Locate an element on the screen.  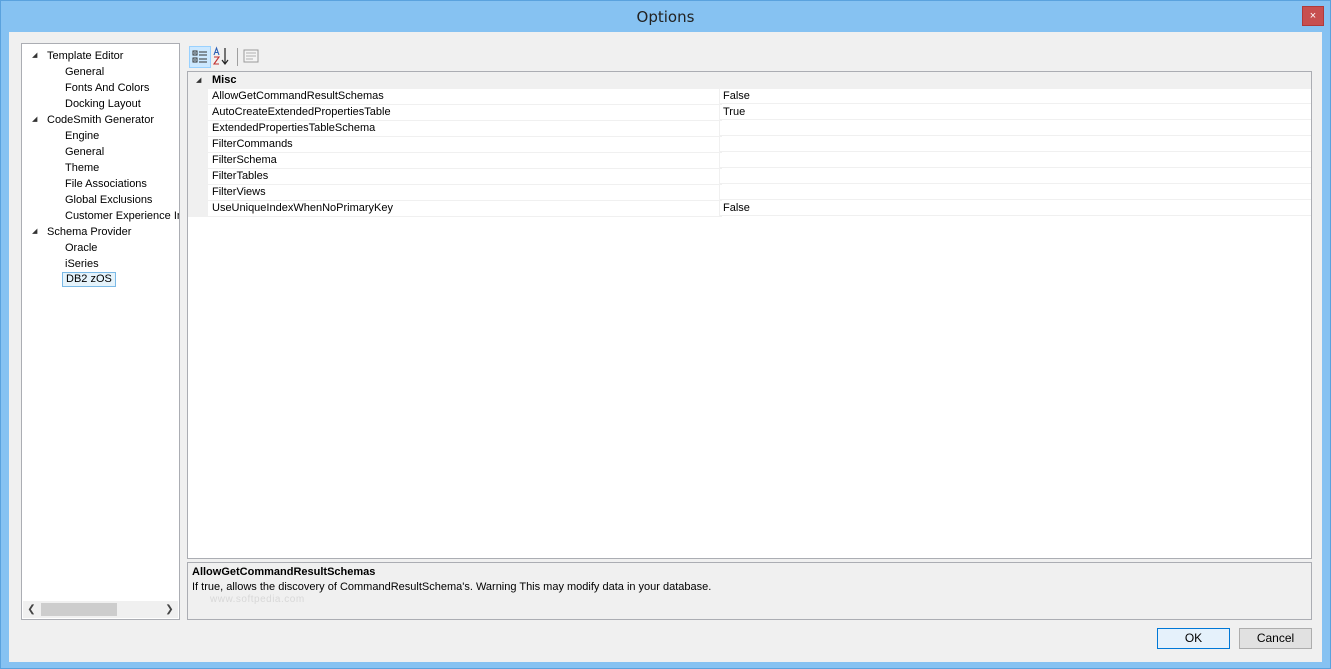
property-pages-icon is located at coordinates (251, 56).